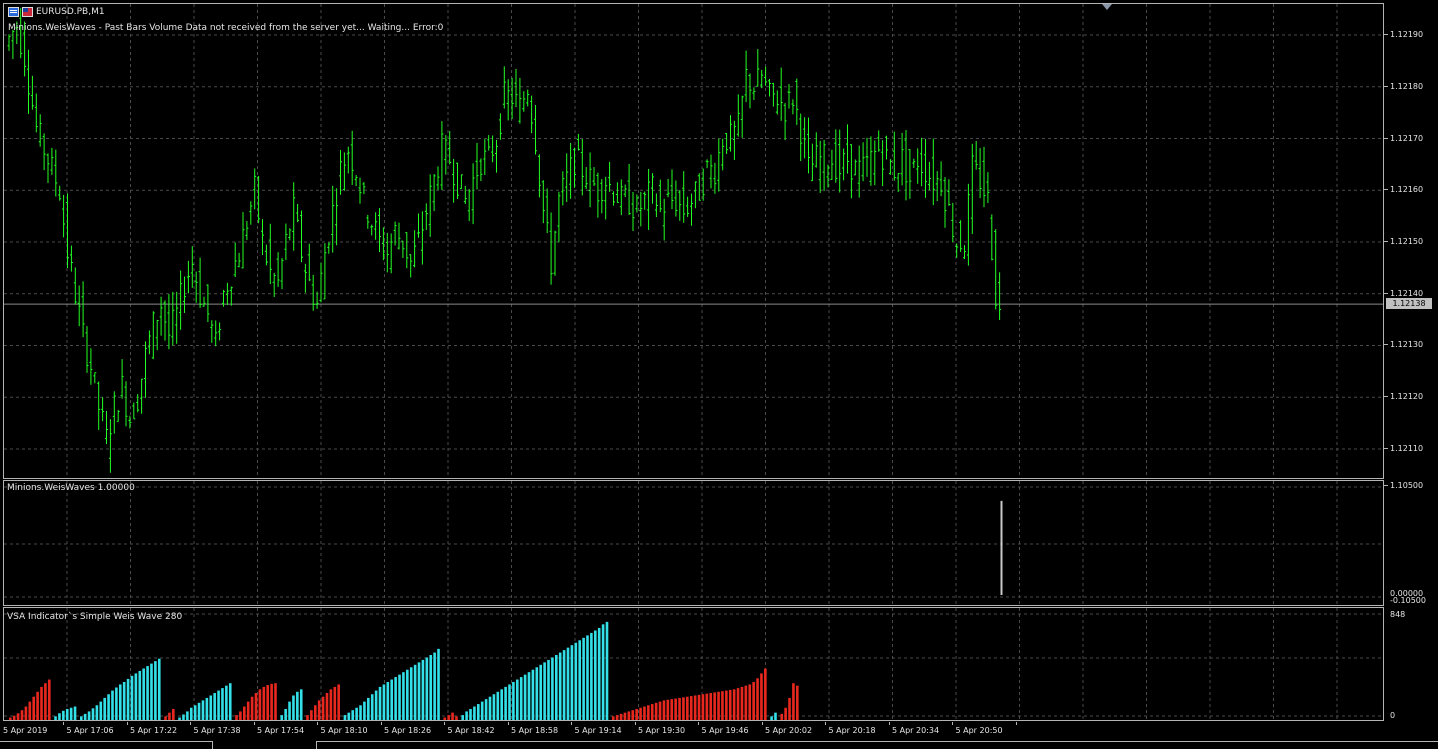 The image size is (1438, 749). Describe the element at coordinates (1407, 86) in the screenshot. I see `price-axis-label: 1.12180` at that location.